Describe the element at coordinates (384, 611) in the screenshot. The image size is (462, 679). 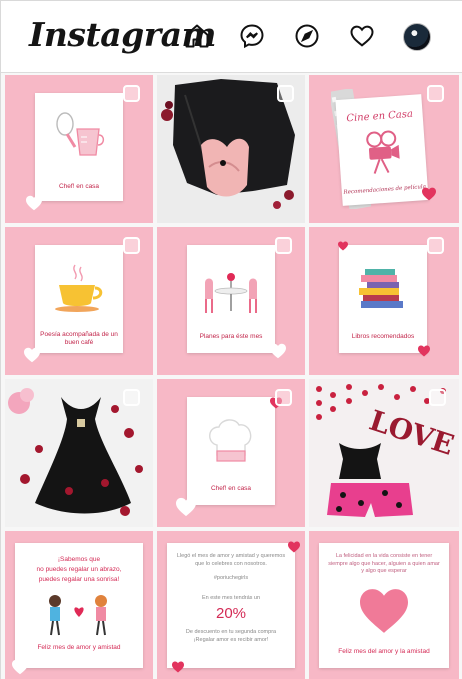
I see `big-heart-icon` at that location.